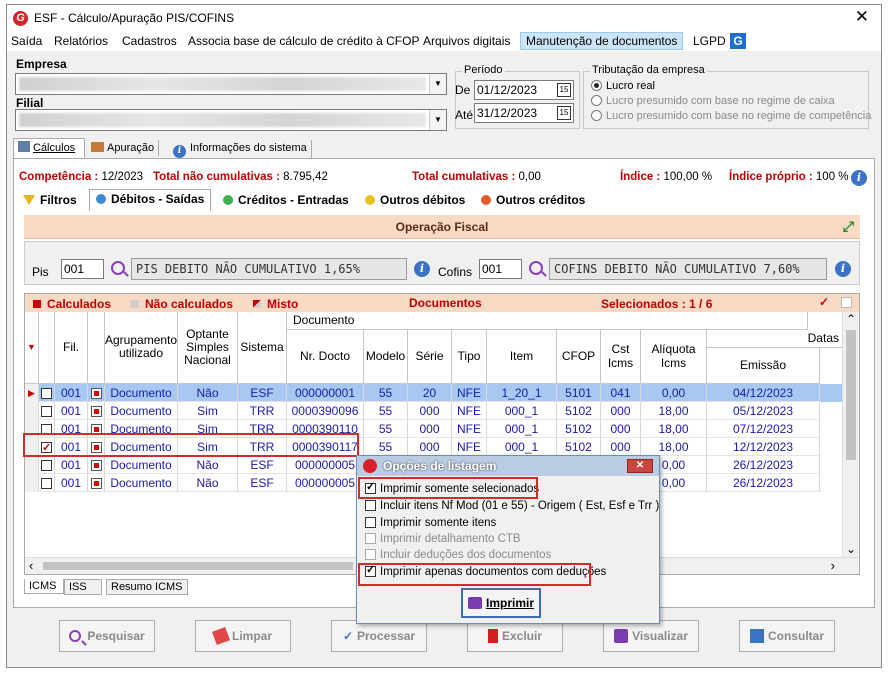 This screenshot has height=673, width=888. I want to click on pesquisar-button: Pesquisar, so click(107, 636).